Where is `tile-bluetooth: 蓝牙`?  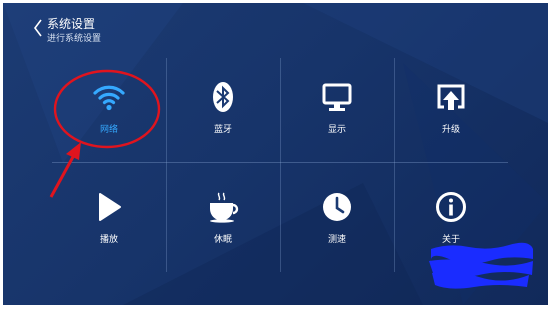
tile-bluetooth: 蓝牙 is located at coordinates (223, 110).